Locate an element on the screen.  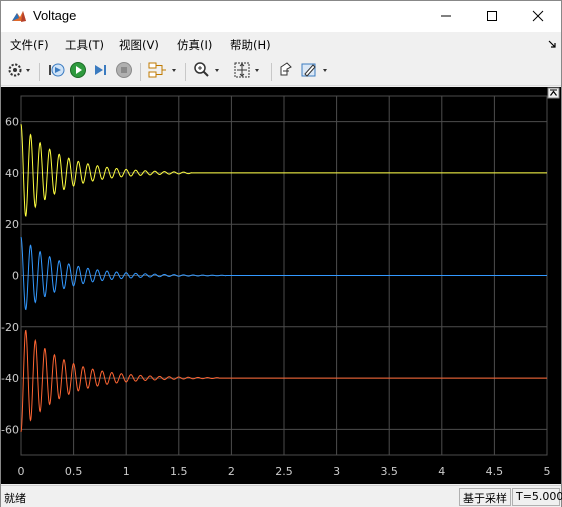
highlight-block-icon is located at coordinates (286, 72).